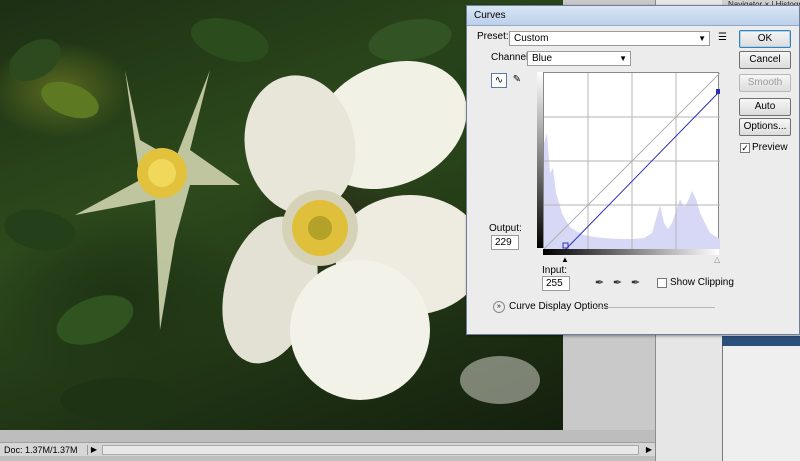 The image size is (800, 461). Describe the element at coordinates (662, 283) in the screenshot. I see `show-clipping-checkbox` at that location.